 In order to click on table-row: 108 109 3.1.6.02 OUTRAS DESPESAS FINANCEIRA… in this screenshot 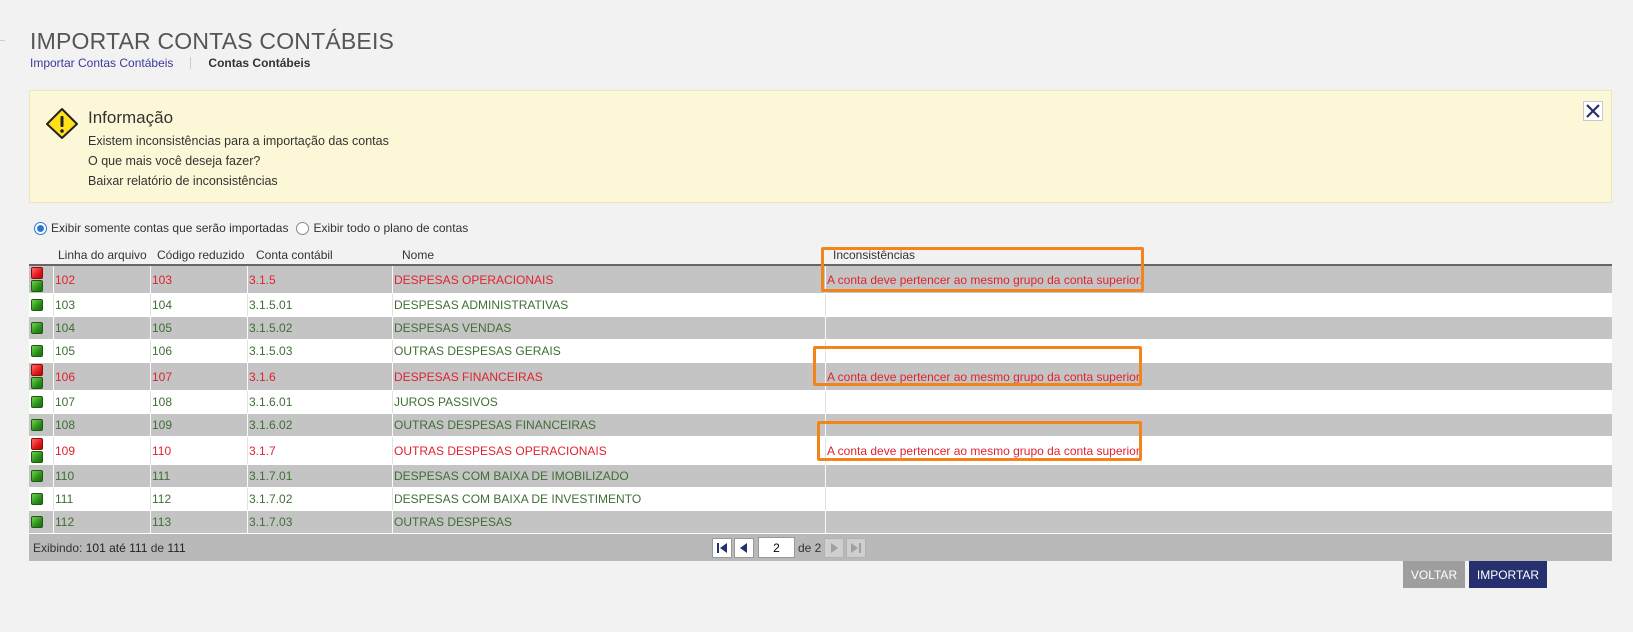, I will do `click(820, 425)`.